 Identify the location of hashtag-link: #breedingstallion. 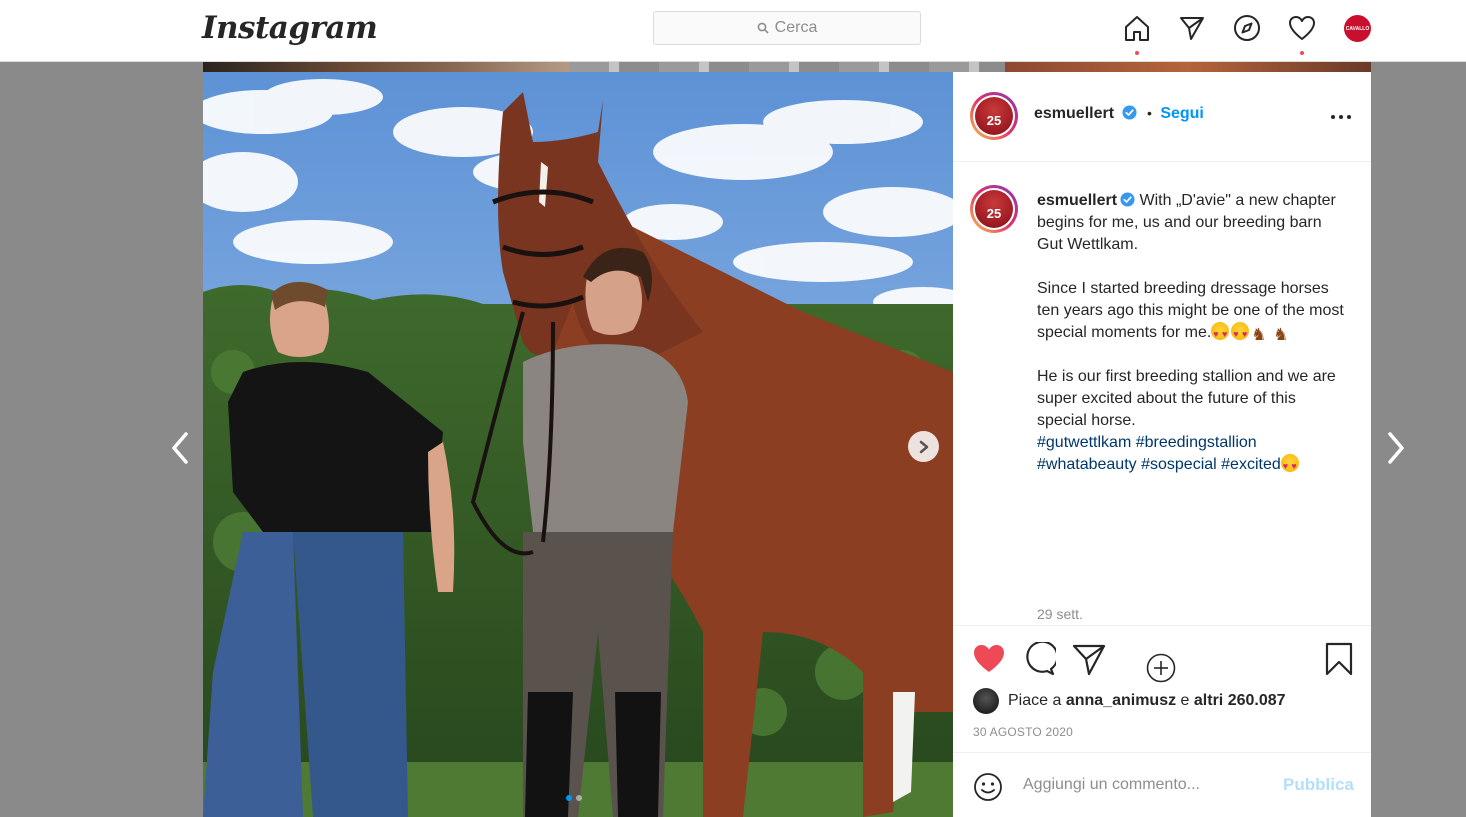
(1196, 442).